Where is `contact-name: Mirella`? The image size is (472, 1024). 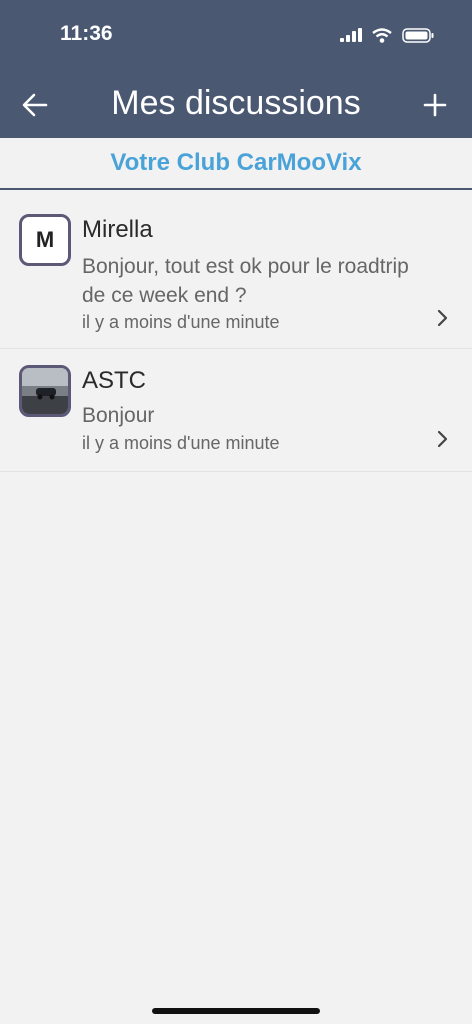 contact-name: Mirella is located at coordinates (117, 229).